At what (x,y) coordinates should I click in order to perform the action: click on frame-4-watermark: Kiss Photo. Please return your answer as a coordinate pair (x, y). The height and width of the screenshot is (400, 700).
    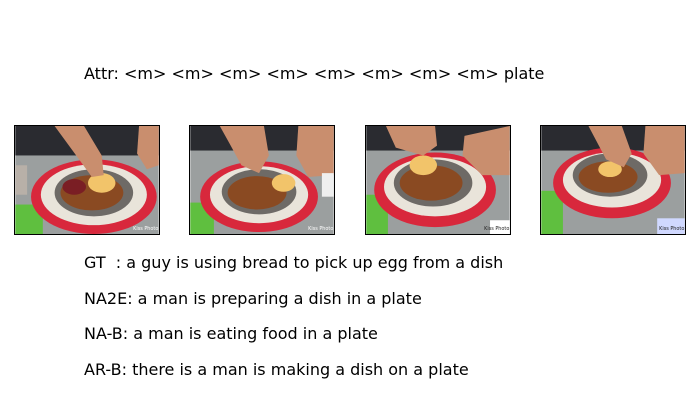
    Looking at the image, I should click on (671, 229).